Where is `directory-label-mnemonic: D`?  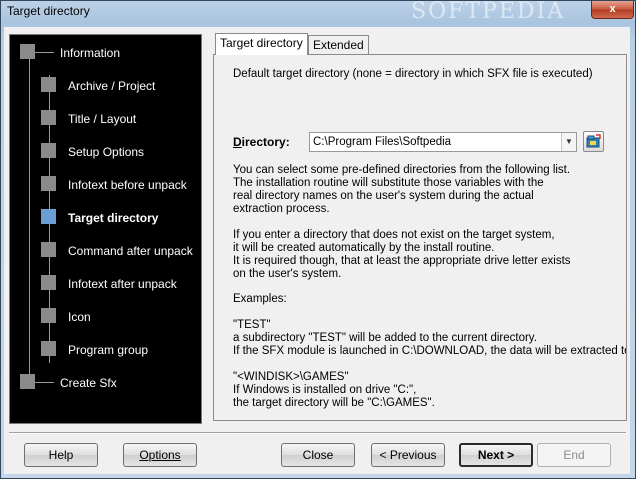 directory-label-mnemonic: D is located at coordinates (237, 142).